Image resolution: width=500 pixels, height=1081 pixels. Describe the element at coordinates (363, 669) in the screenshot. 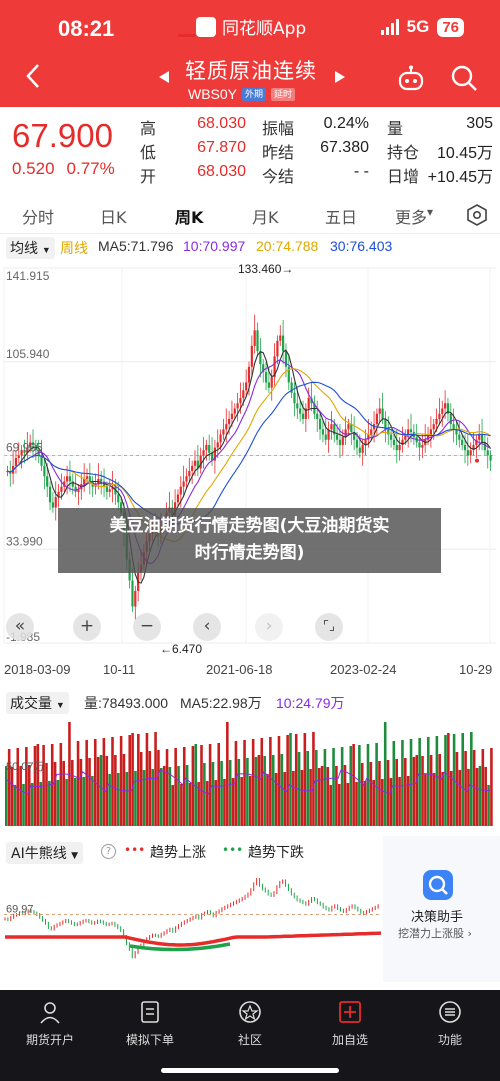

I see `date-label: 2023-02-24` at that location.